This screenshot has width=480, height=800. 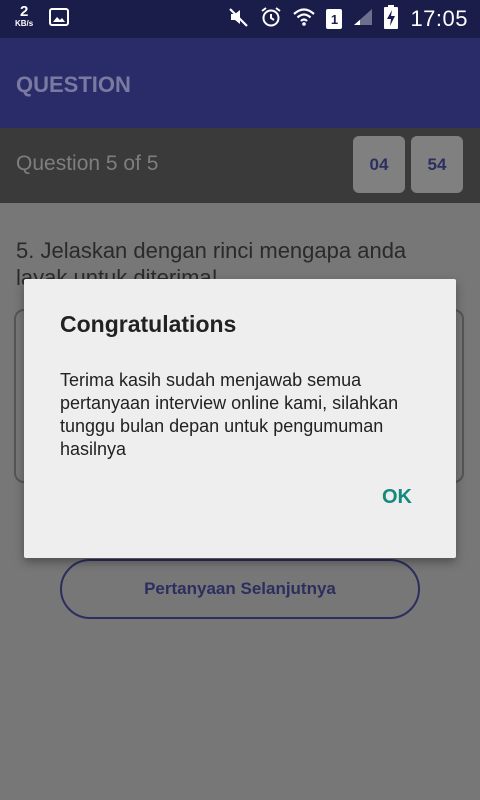 I want to click on net-speed-indicator: 2 KB/s, so click(x=24, y=16).